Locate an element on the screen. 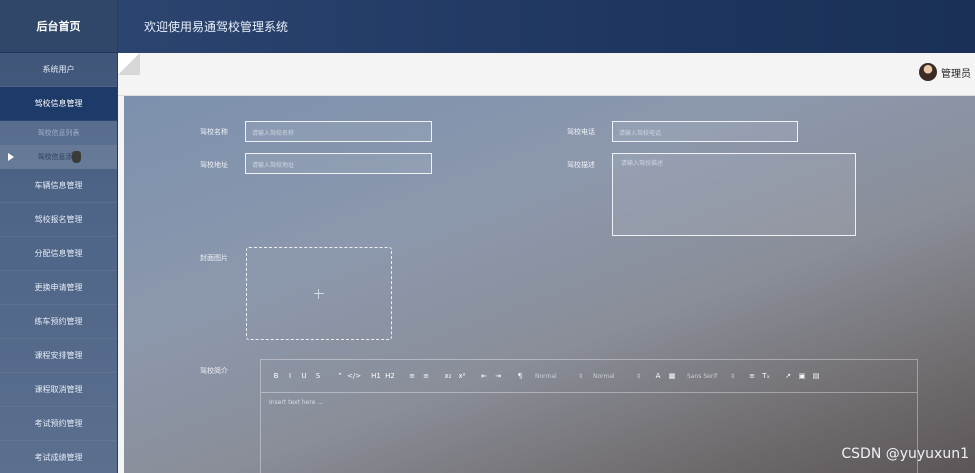  caret-right-icon is located at coordinates (11, 157).